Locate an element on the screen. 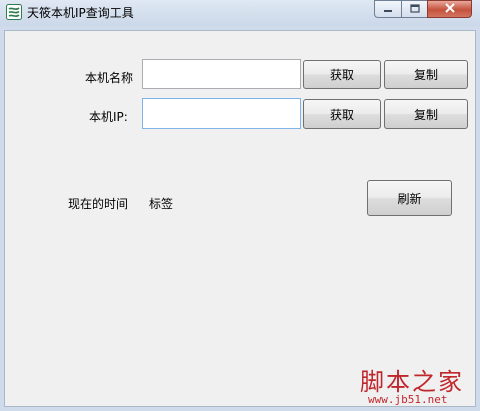  watermark-url: www.jb51.net is located at coordinates (408, 399).